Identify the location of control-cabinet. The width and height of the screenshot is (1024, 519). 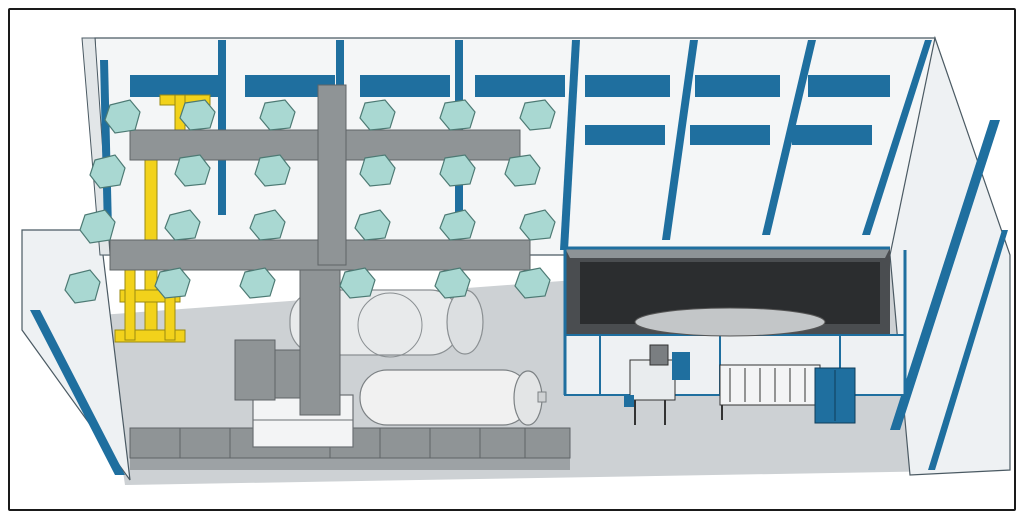
(835, 395).